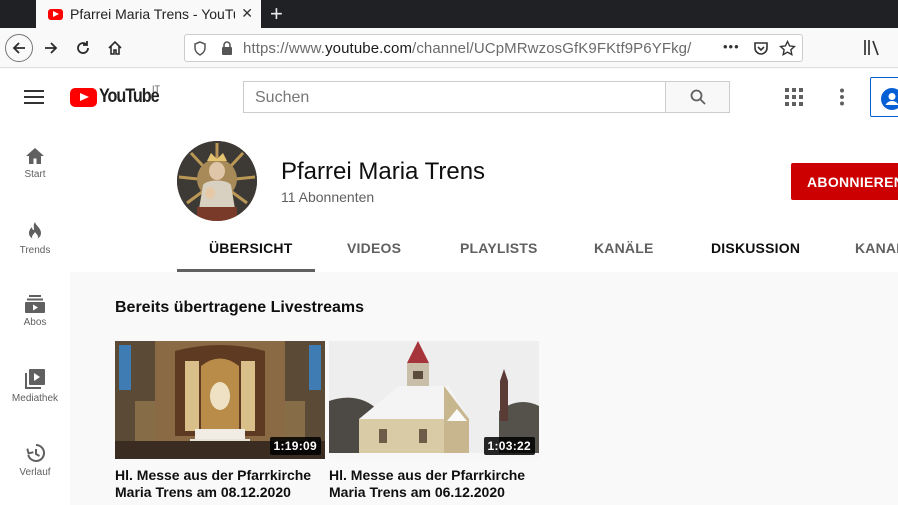 The height and width of the screenshot is (505, 898). What do you see at coordinates (129, 96) in the screenshot?
I see `youtube-logo-text: YouTube` at bounding box center [129, 96].